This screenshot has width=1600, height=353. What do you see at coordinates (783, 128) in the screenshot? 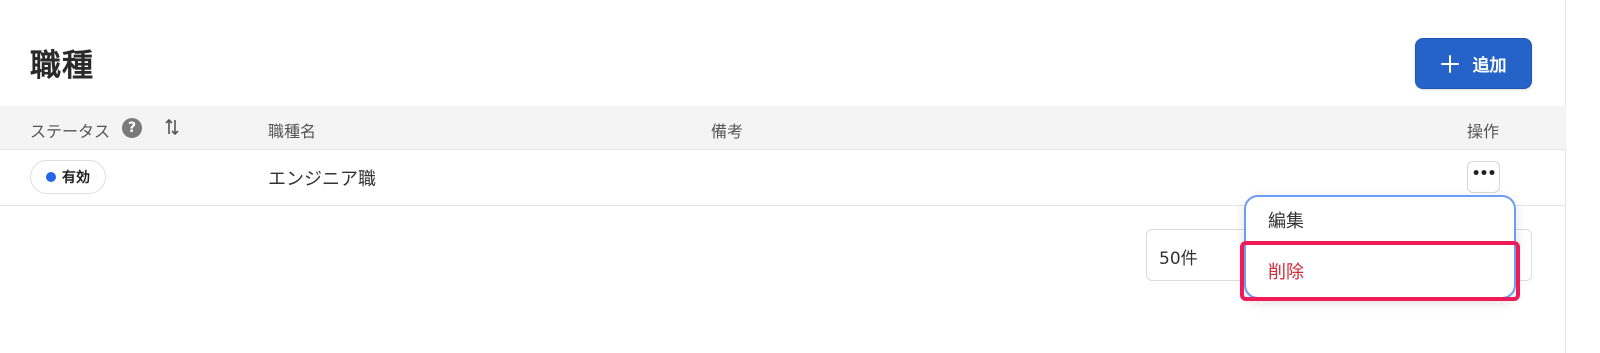
I see `table-header: ステータス 職種名 備考 操作` at bounding box center [783, 128].